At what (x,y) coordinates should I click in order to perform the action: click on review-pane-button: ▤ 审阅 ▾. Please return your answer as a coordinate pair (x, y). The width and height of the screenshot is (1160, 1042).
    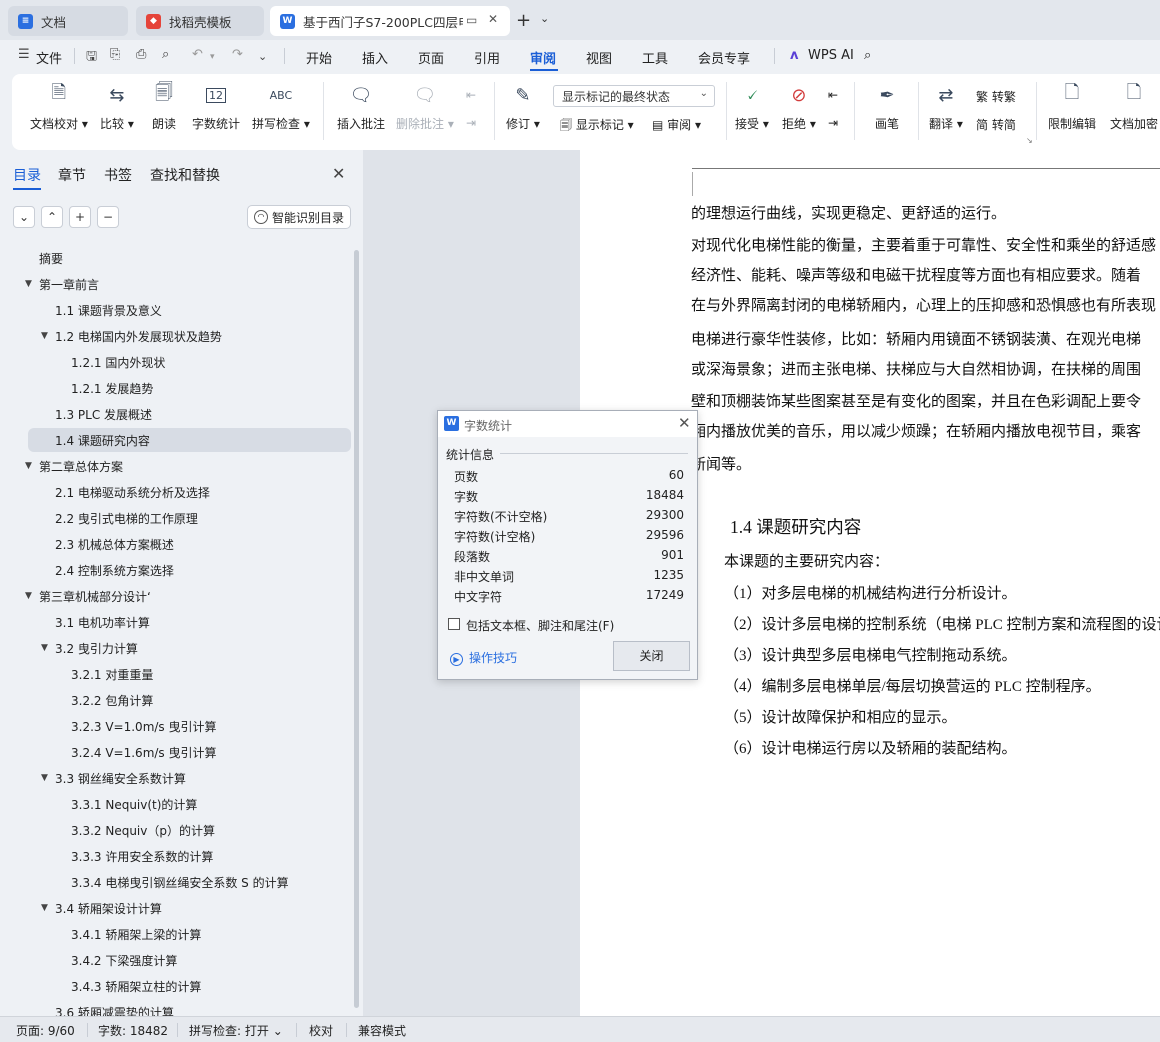
    Looking at the image, I should click on (676, 124).